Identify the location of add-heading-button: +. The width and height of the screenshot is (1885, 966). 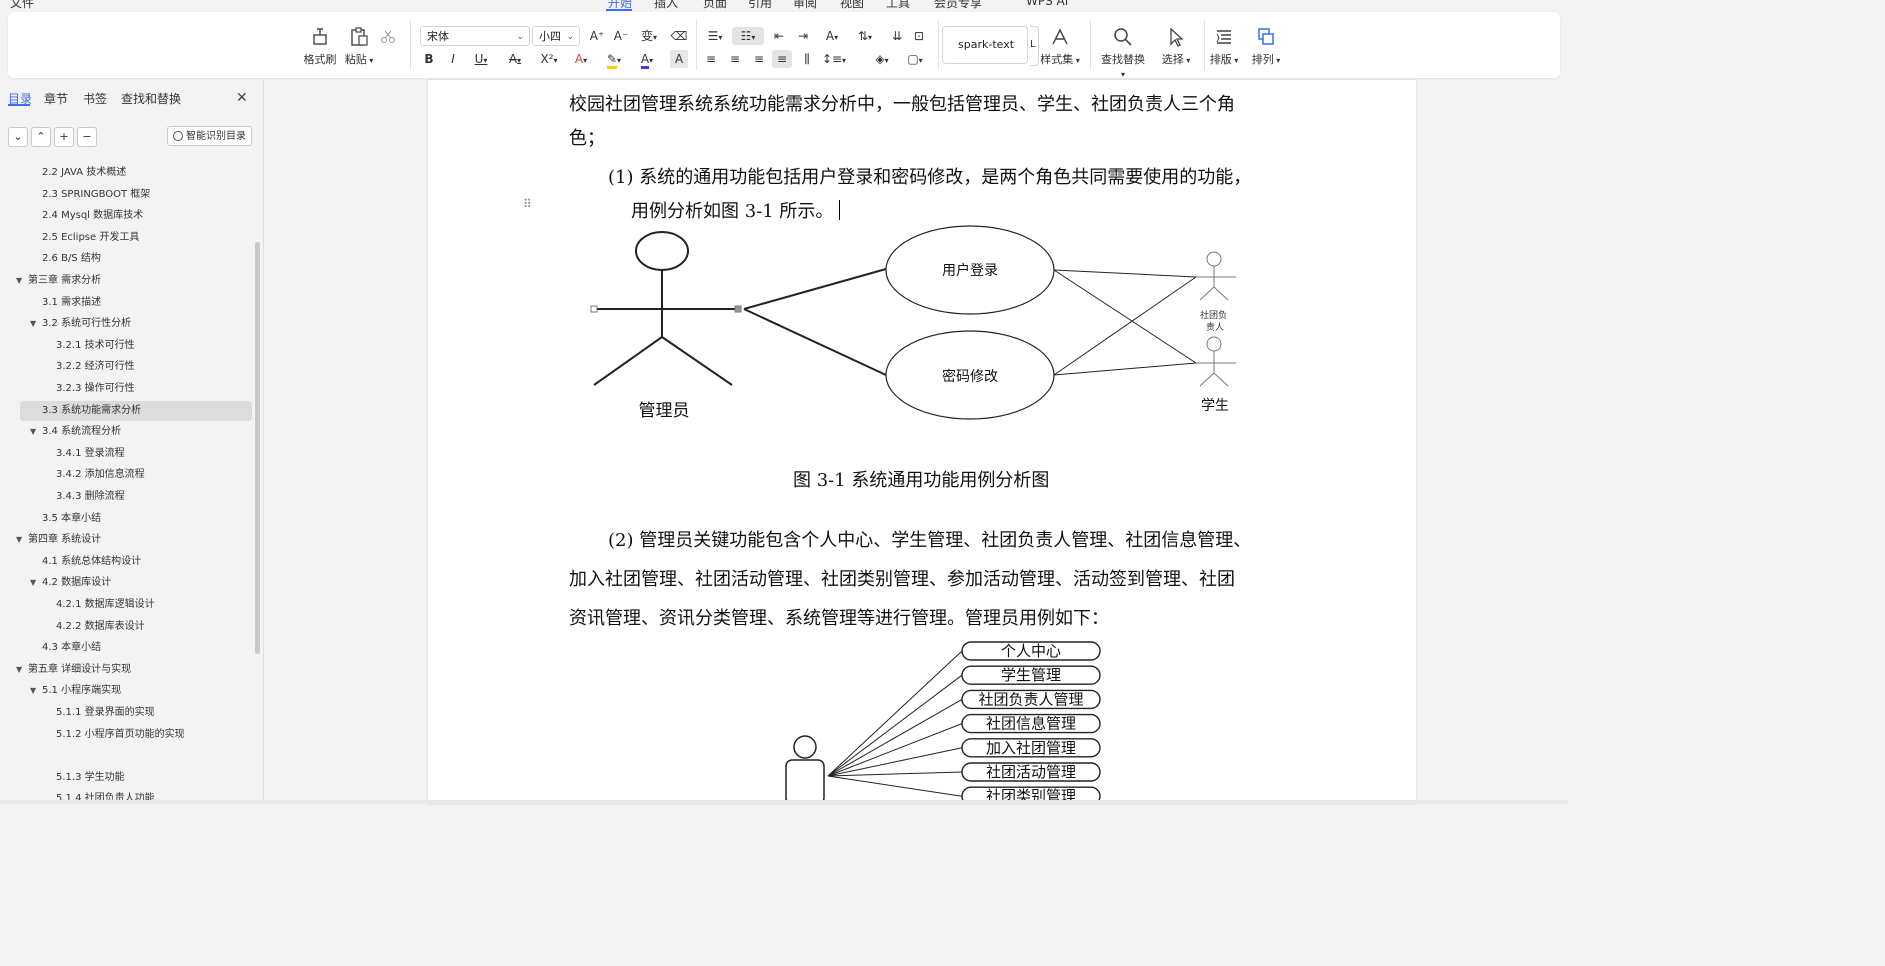
(64, 137).